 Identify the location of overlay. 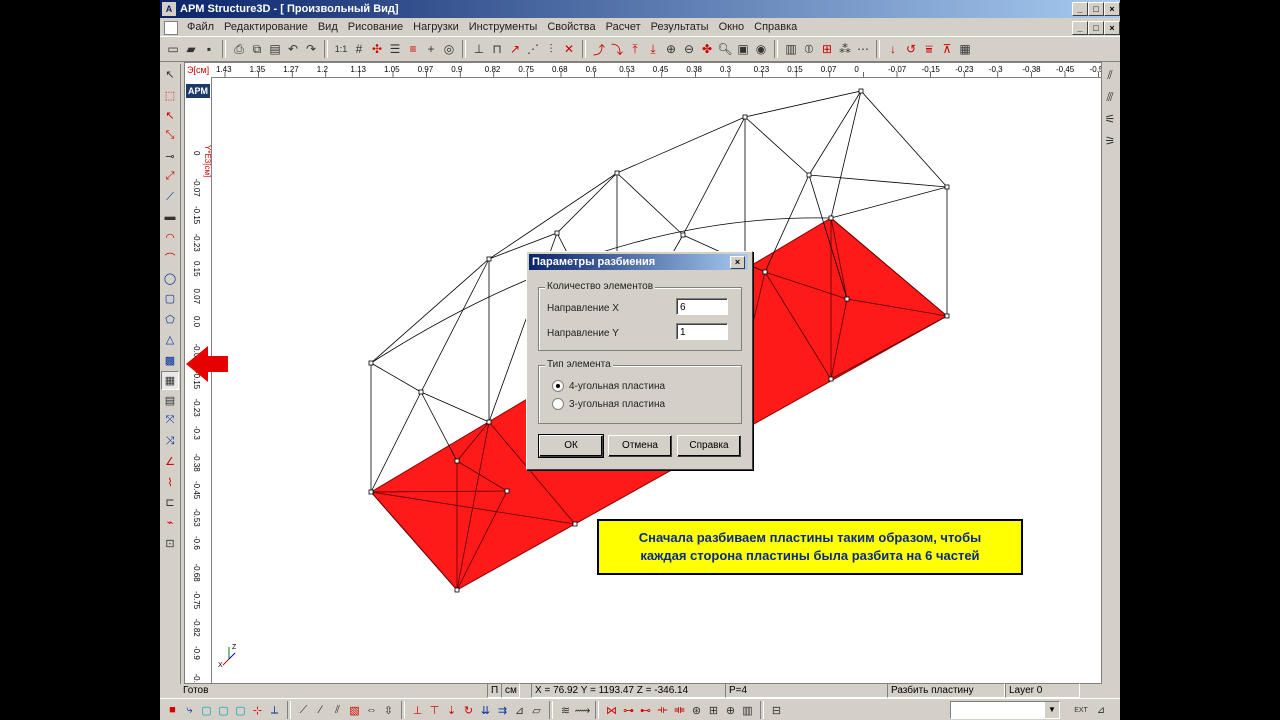
(207, 364).